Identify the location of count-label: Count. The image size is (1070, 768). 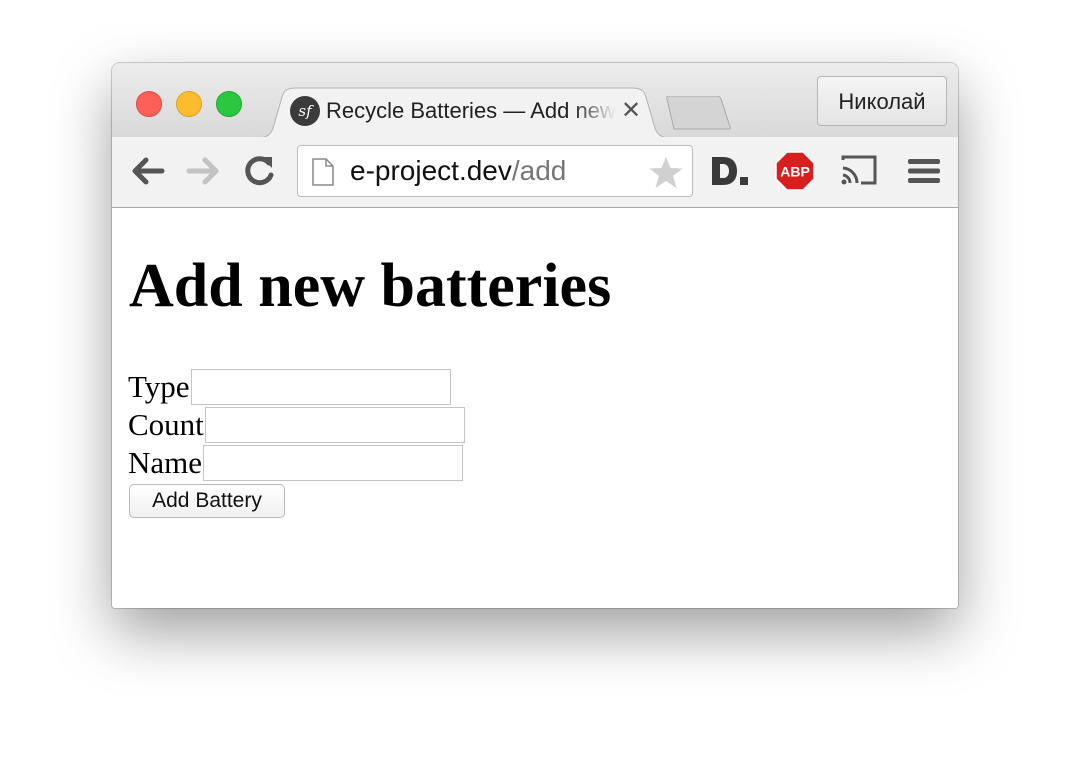
(166, 424).